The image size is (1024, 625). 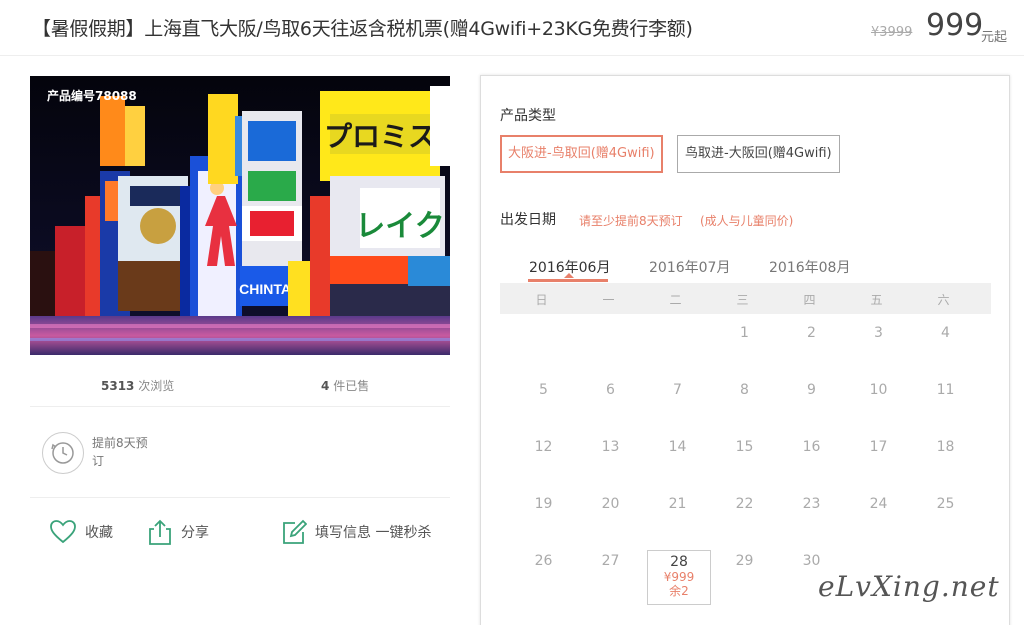 I want to click on calendar-day: 2, so click(x=811, y=333).